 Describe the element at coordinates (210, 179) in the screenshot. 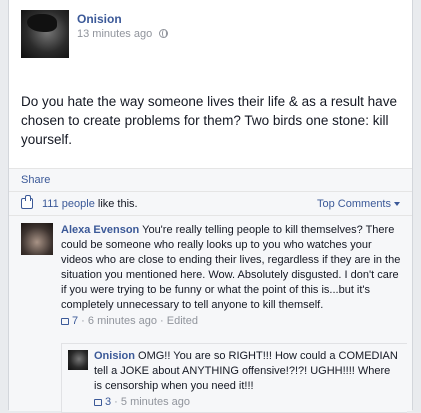

I see `post-actions: Share` at that location.